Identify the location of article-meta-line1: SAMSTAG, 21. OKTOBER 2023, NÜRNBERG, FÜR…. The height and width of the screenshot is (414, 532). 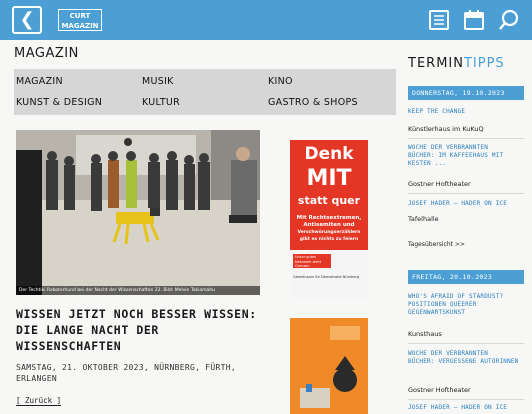
(126, 367).